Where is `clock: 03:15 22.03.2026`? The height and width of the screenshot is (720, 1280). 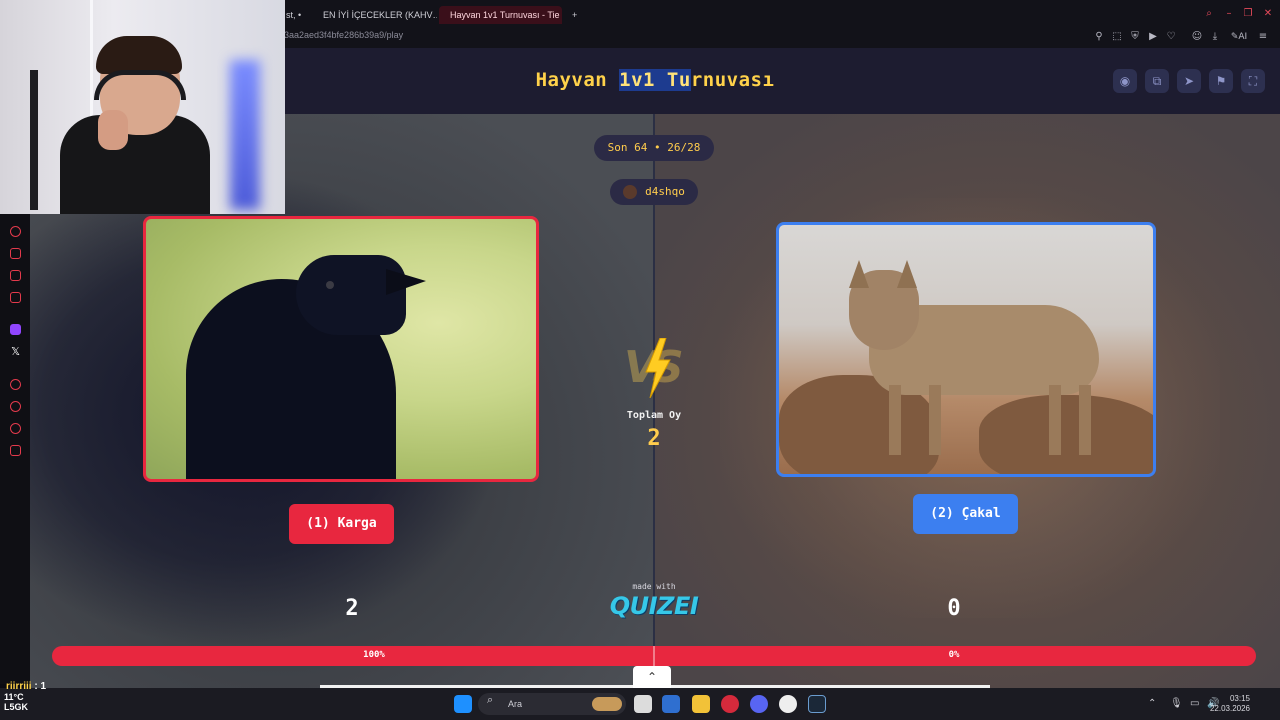 clock: 03:15 22.03.2026 is located at coordinates (1230, 704).